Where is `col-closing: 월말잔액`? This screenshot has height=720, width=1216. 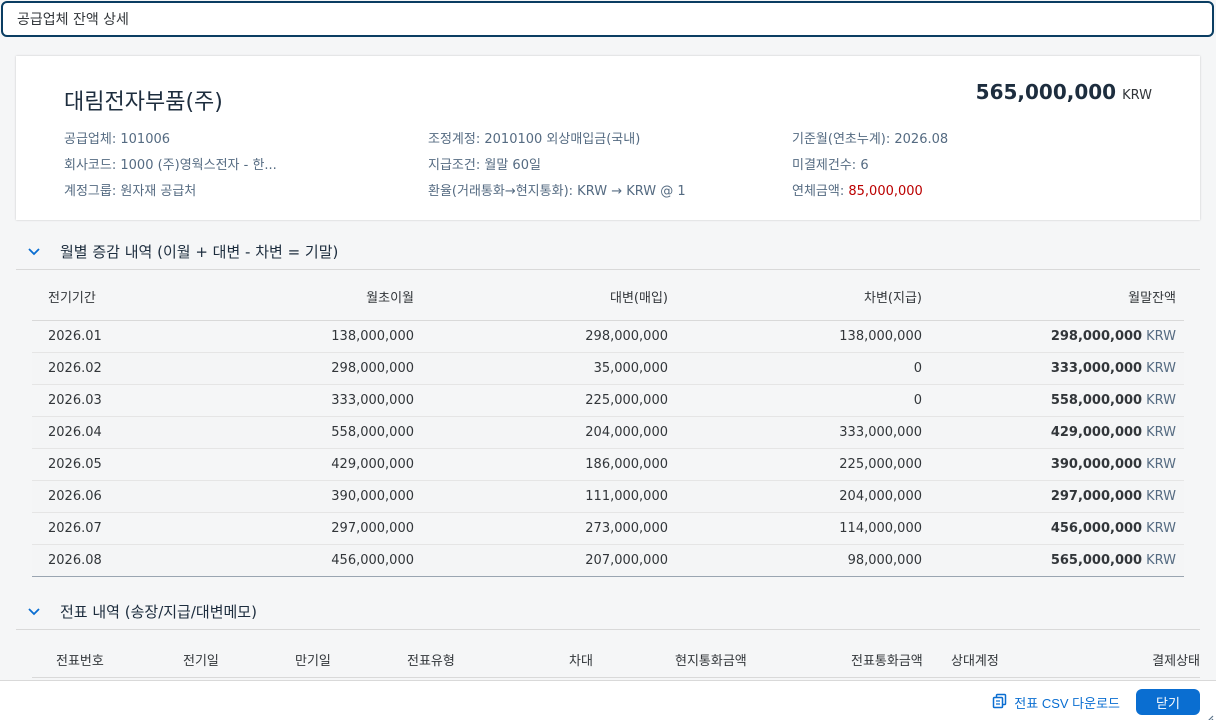 col-closing: 월말잔액 is located at coordinates (1057, 297).